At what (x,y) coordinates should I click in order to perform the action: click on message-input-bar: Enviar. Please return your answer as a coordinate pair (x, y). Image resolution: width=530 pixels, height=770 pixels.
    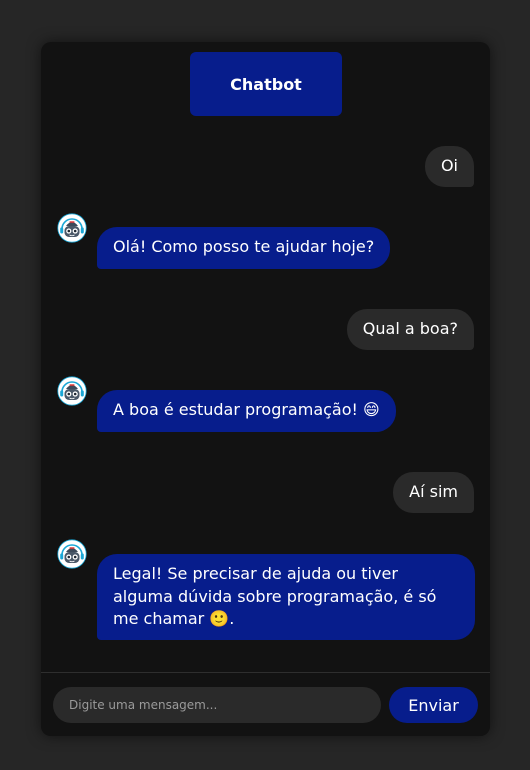
    Looking at the image, I should click on (265, 704).